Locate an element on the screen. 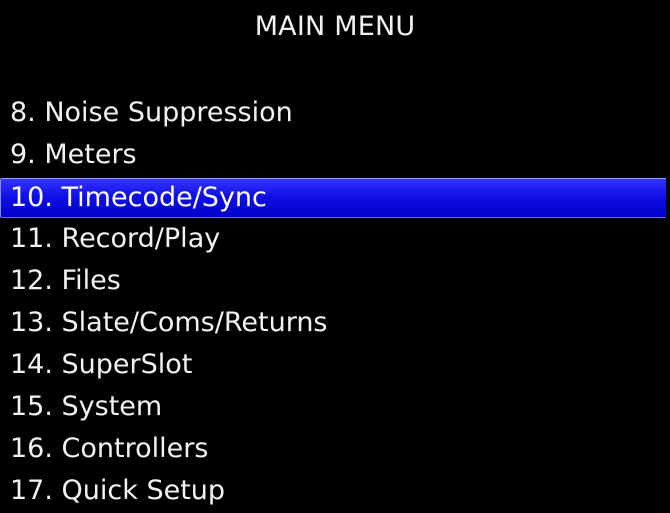 The image size is (670, 513). menu-item-superslot: 14. SuperSlot is located at coordinates (335, 366).